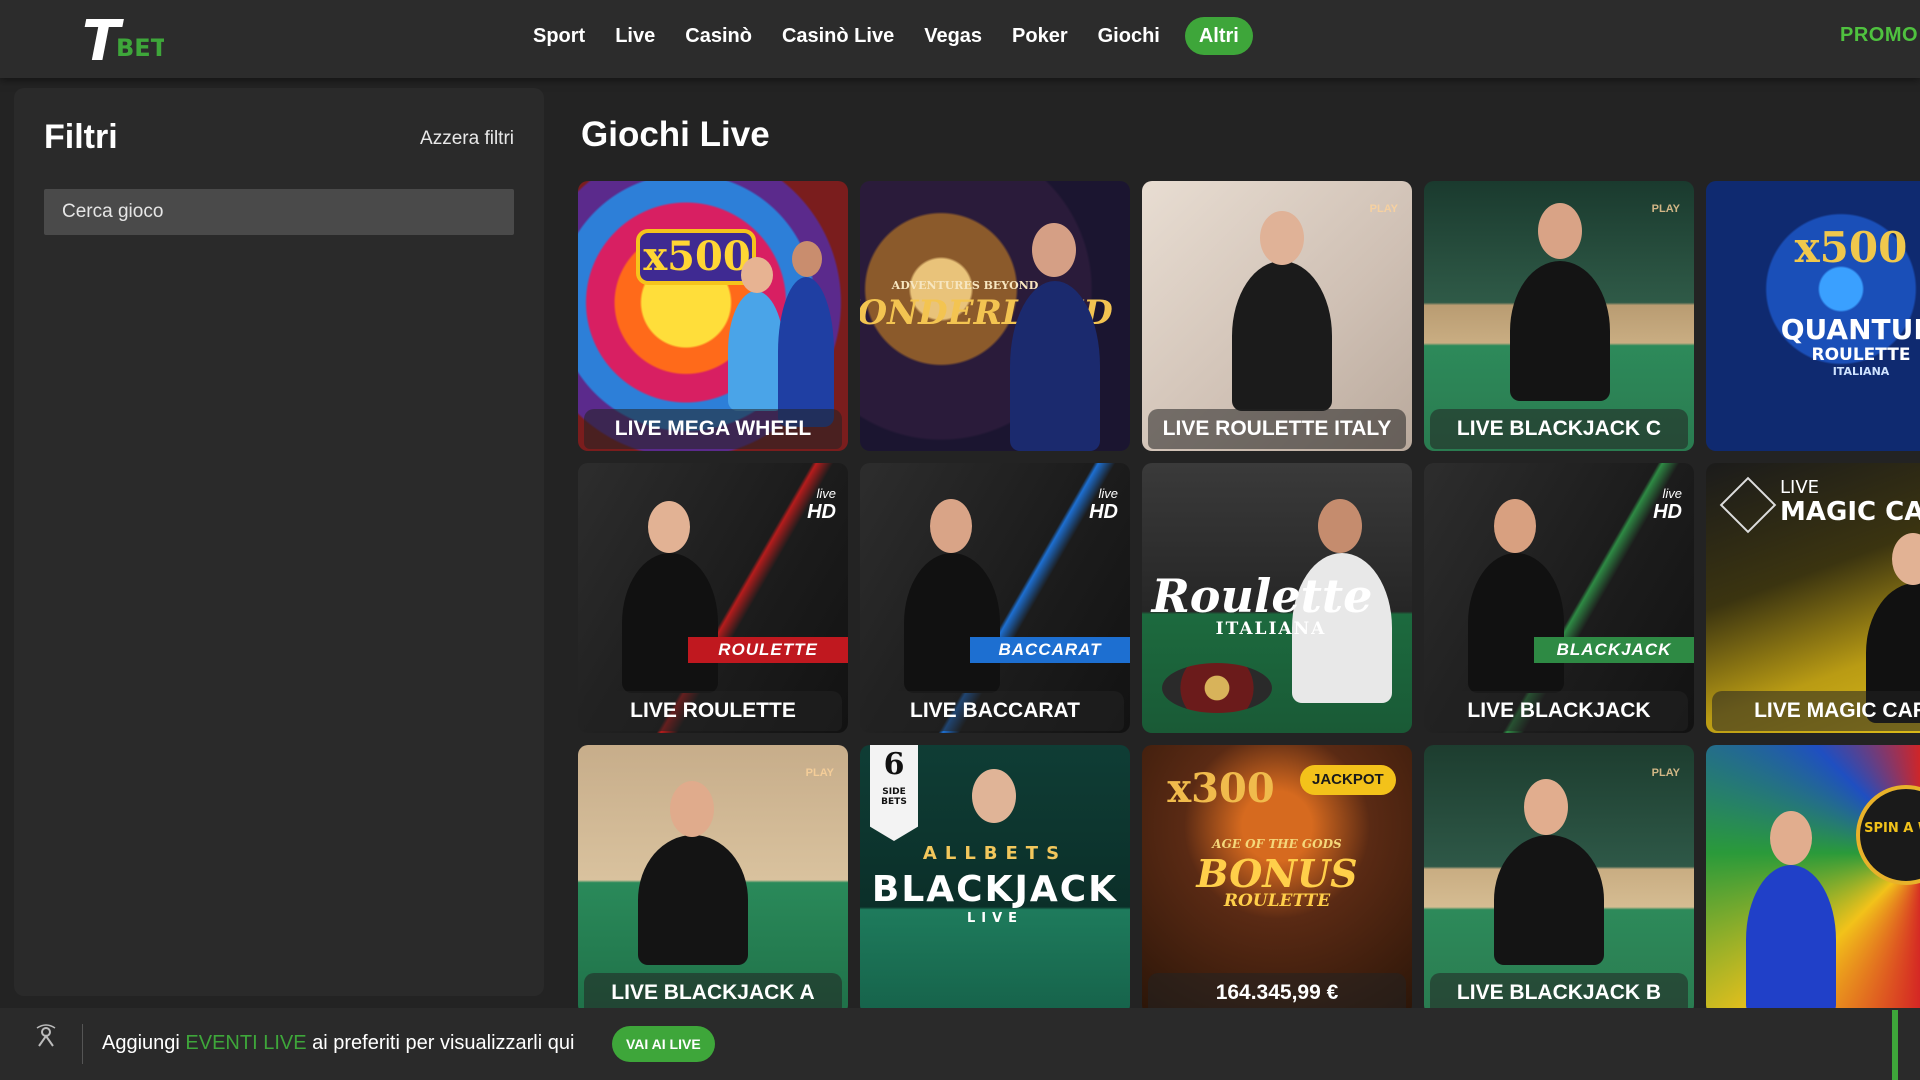 The height and width of the screenshot is (1080, 1920). Describe the element at coordinates (1262, 596) in the screenshot. I see `roulette-italiana-title: Roulette` at that location.